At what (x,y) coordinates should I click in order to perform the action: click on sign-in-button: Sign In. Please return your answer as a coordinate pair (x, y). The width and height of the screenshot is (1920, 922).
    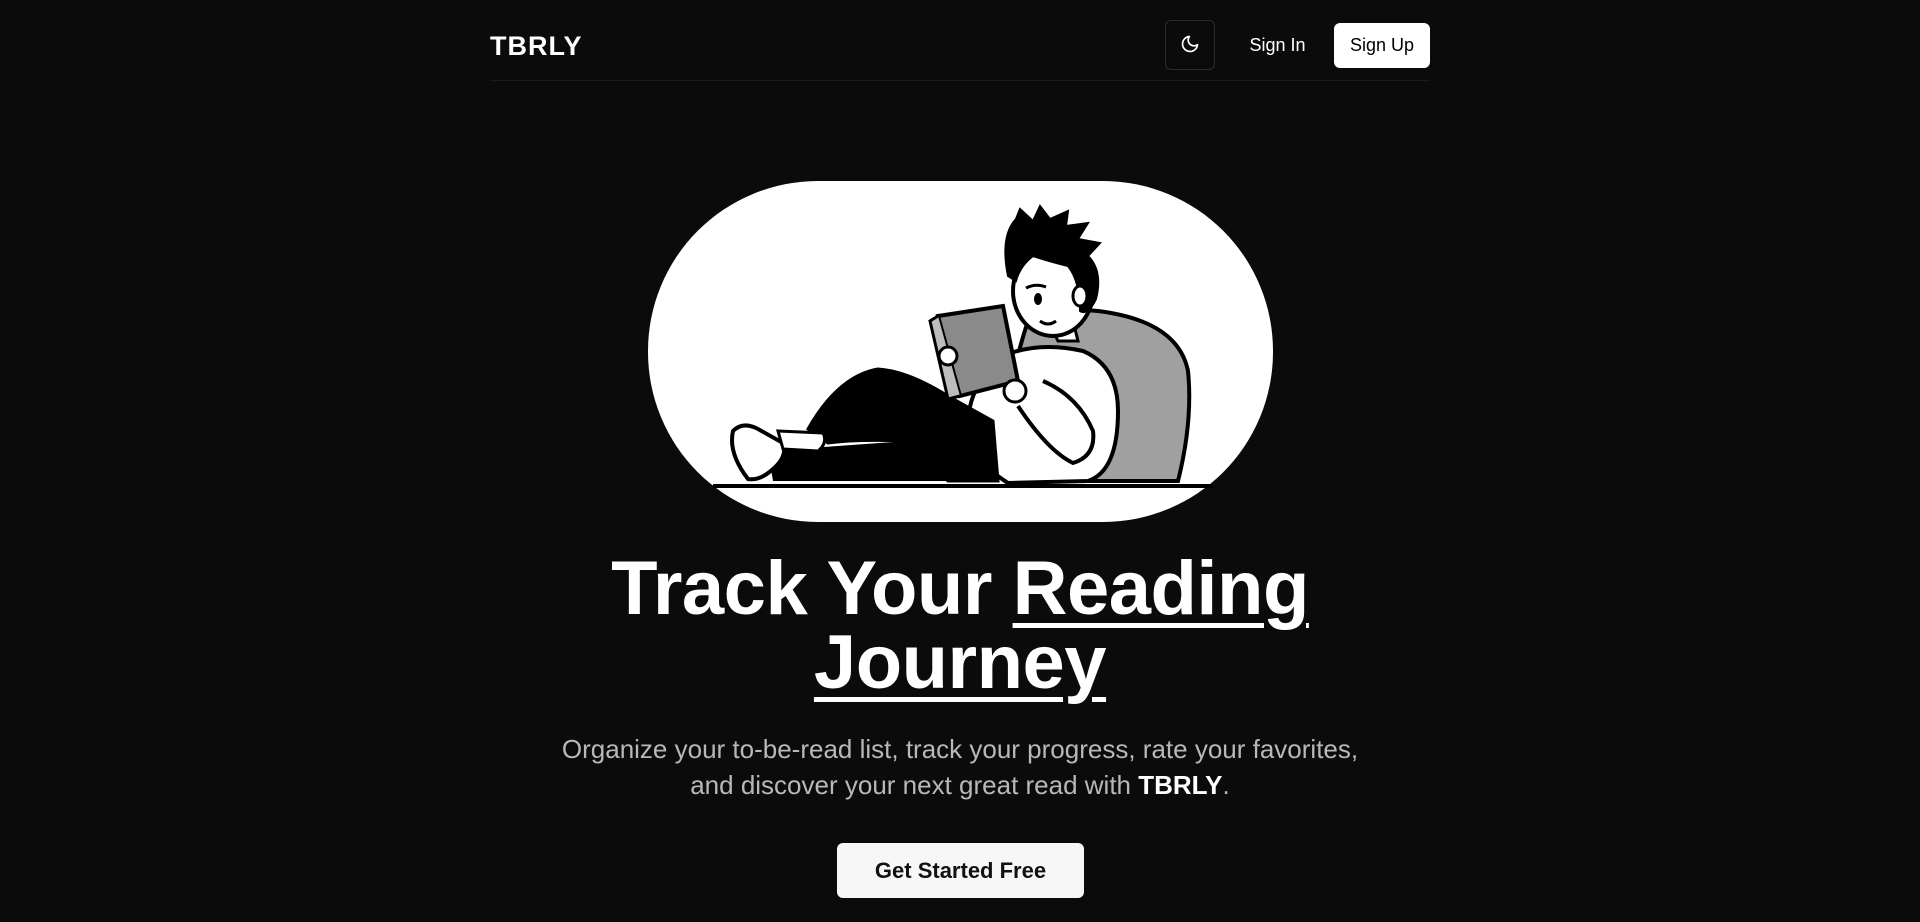
    Looking at the image, I should click on (1277, 45).